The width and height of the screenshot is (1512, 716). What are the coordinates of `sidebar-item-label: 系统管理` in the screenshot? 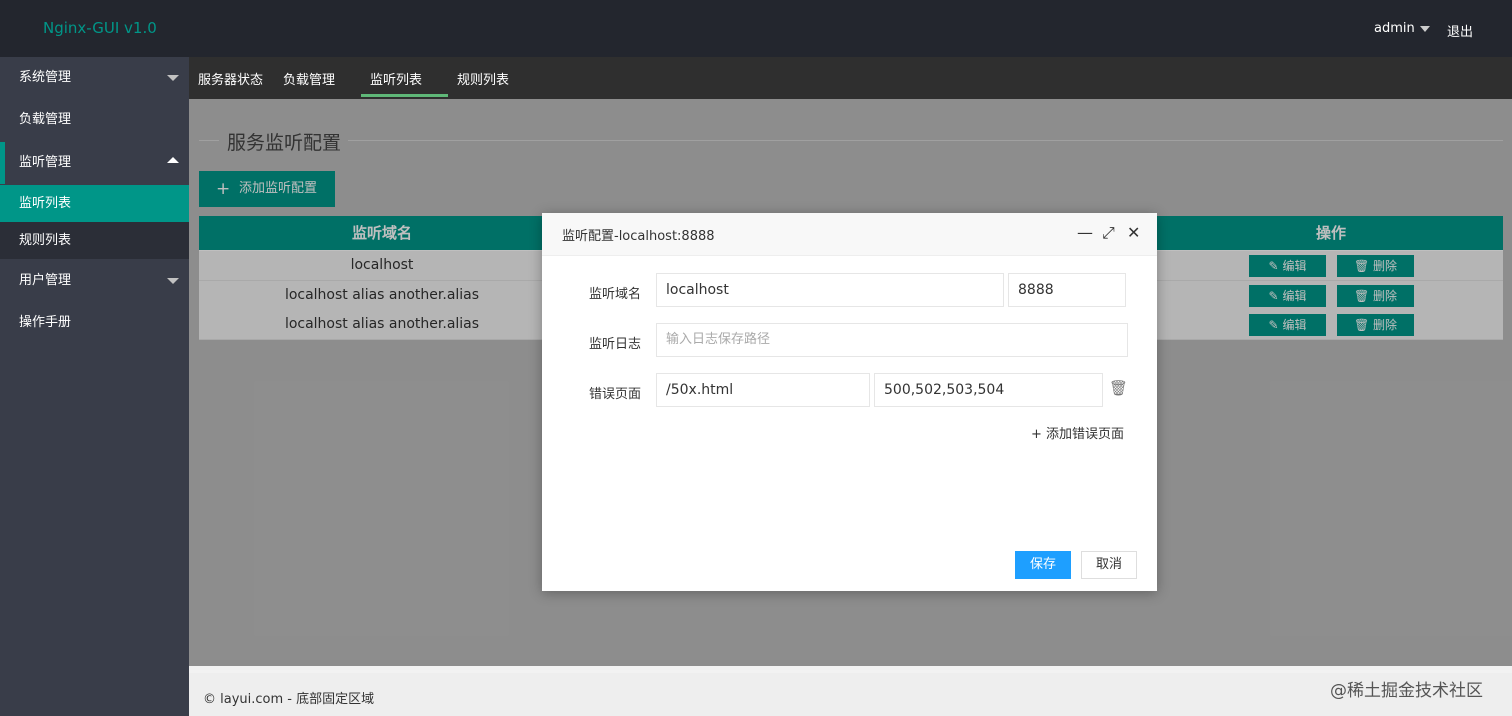 It's located at (45, 77).